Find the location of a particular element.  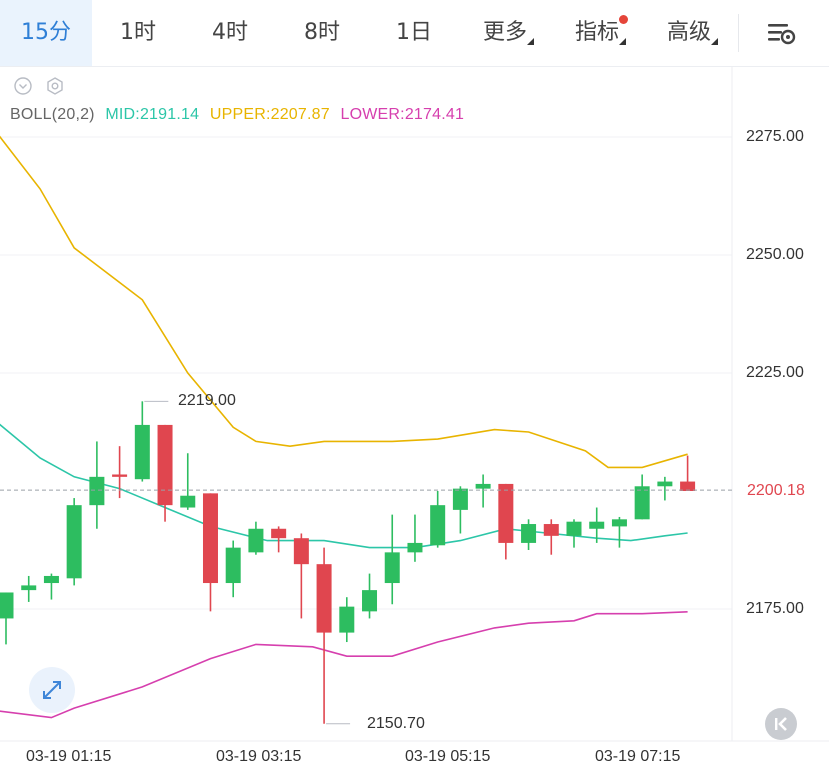

y-axis-label: 2250.00 is located at coordinates (775, 254).